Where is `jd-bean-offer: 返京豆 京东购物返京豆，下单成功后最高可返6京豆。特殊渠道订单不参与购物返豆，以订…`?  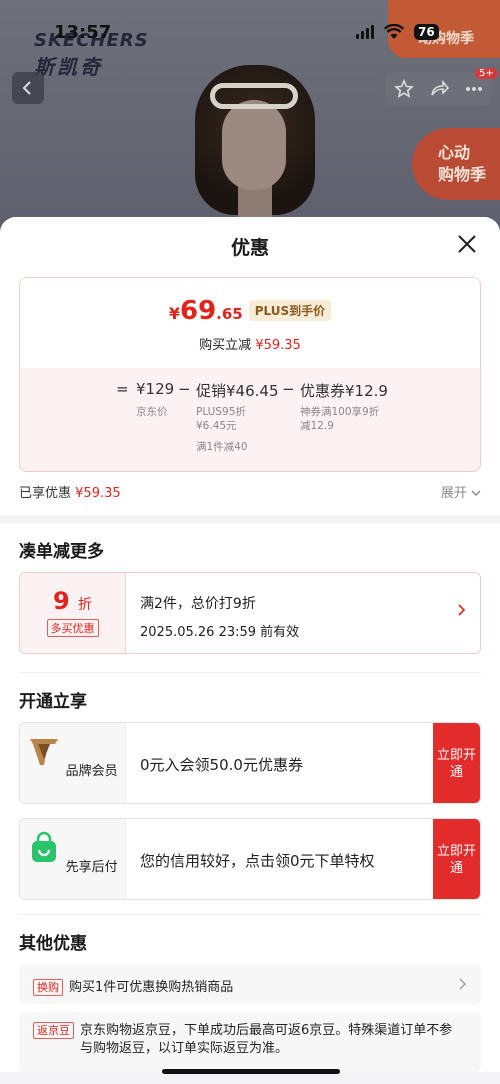
jd-bean-offer: 返京豆 京东购物返京豆，下单成功后最高可返6京豆。特殊渠道订单不参与购物返豆，以订… is located at coordinates (250, 1042).